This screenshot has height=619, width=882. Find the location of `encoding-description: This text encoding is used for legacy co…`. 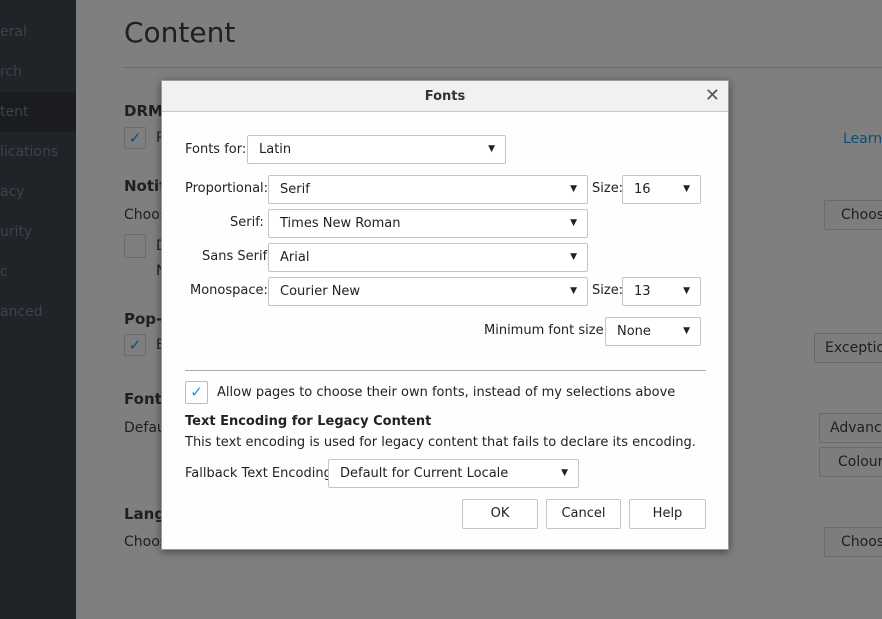

encoding-description: This text encoding is used for legacy co… is located at coordinates (440, 442).